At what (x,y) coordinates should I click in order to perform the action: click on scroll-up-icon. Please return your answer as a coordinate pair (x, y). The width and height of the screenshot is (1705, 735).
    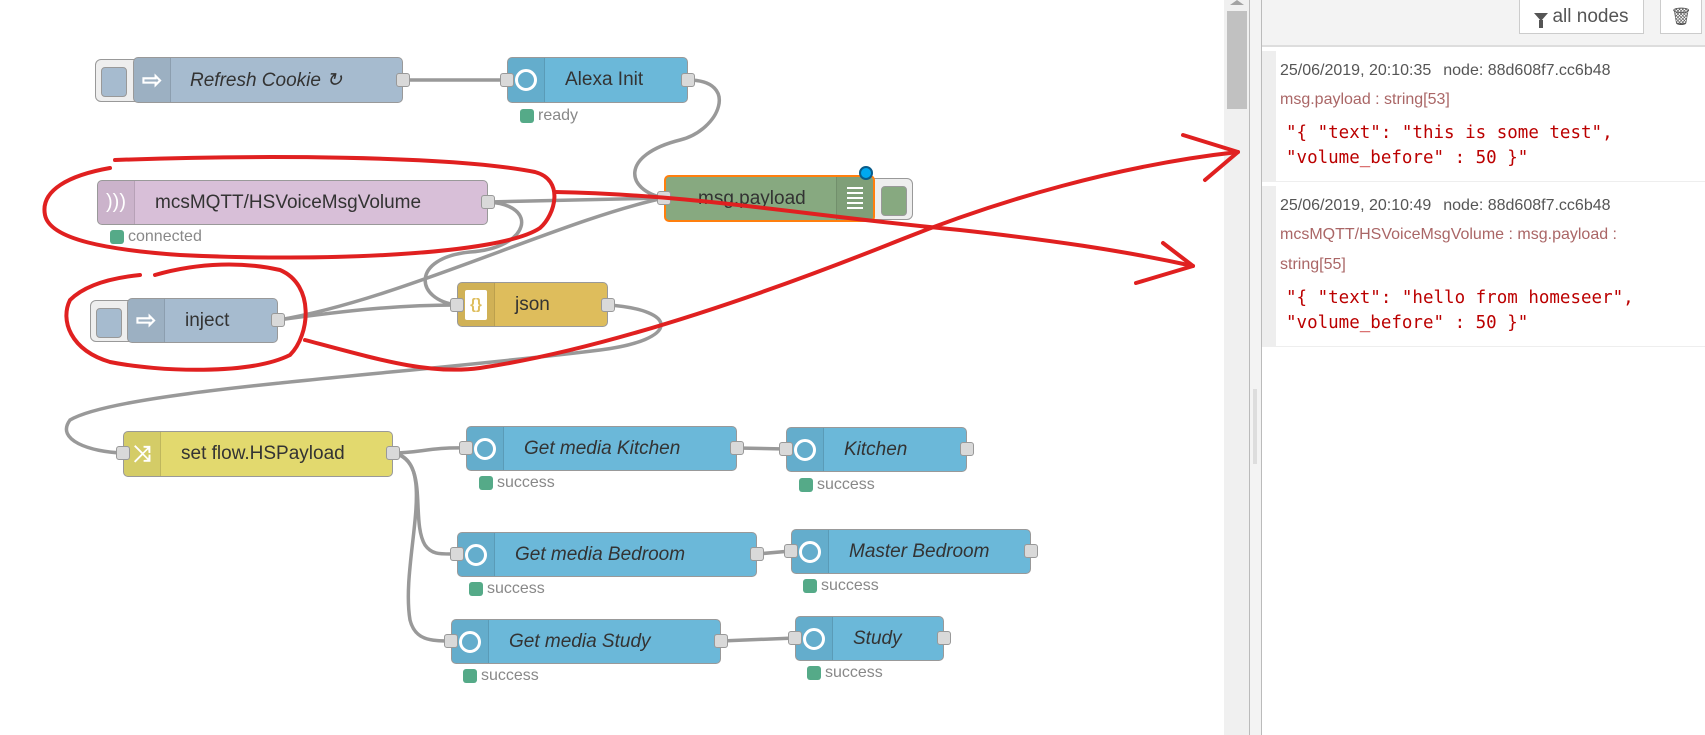
    Looking at the image, I should click on (1237, 2).